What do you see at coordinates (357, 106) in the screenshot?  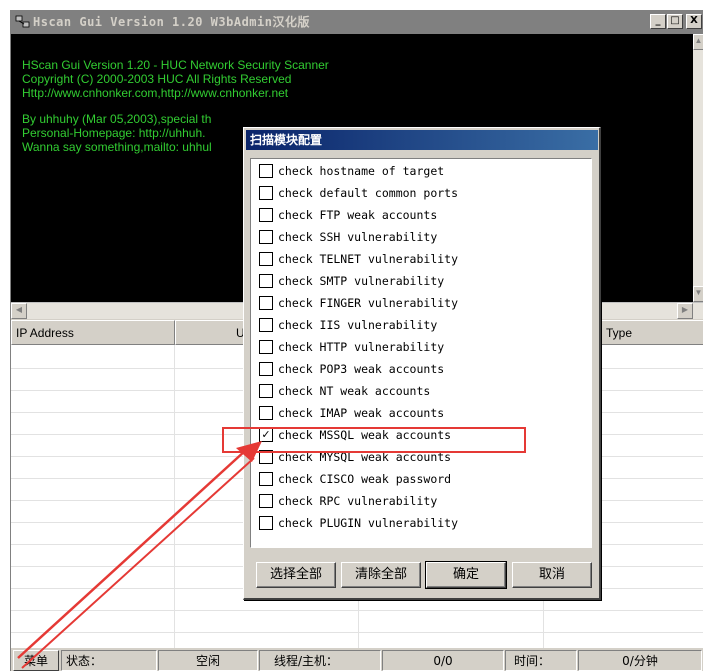 I see `log-line-blank` at bounding box center [357, 106].